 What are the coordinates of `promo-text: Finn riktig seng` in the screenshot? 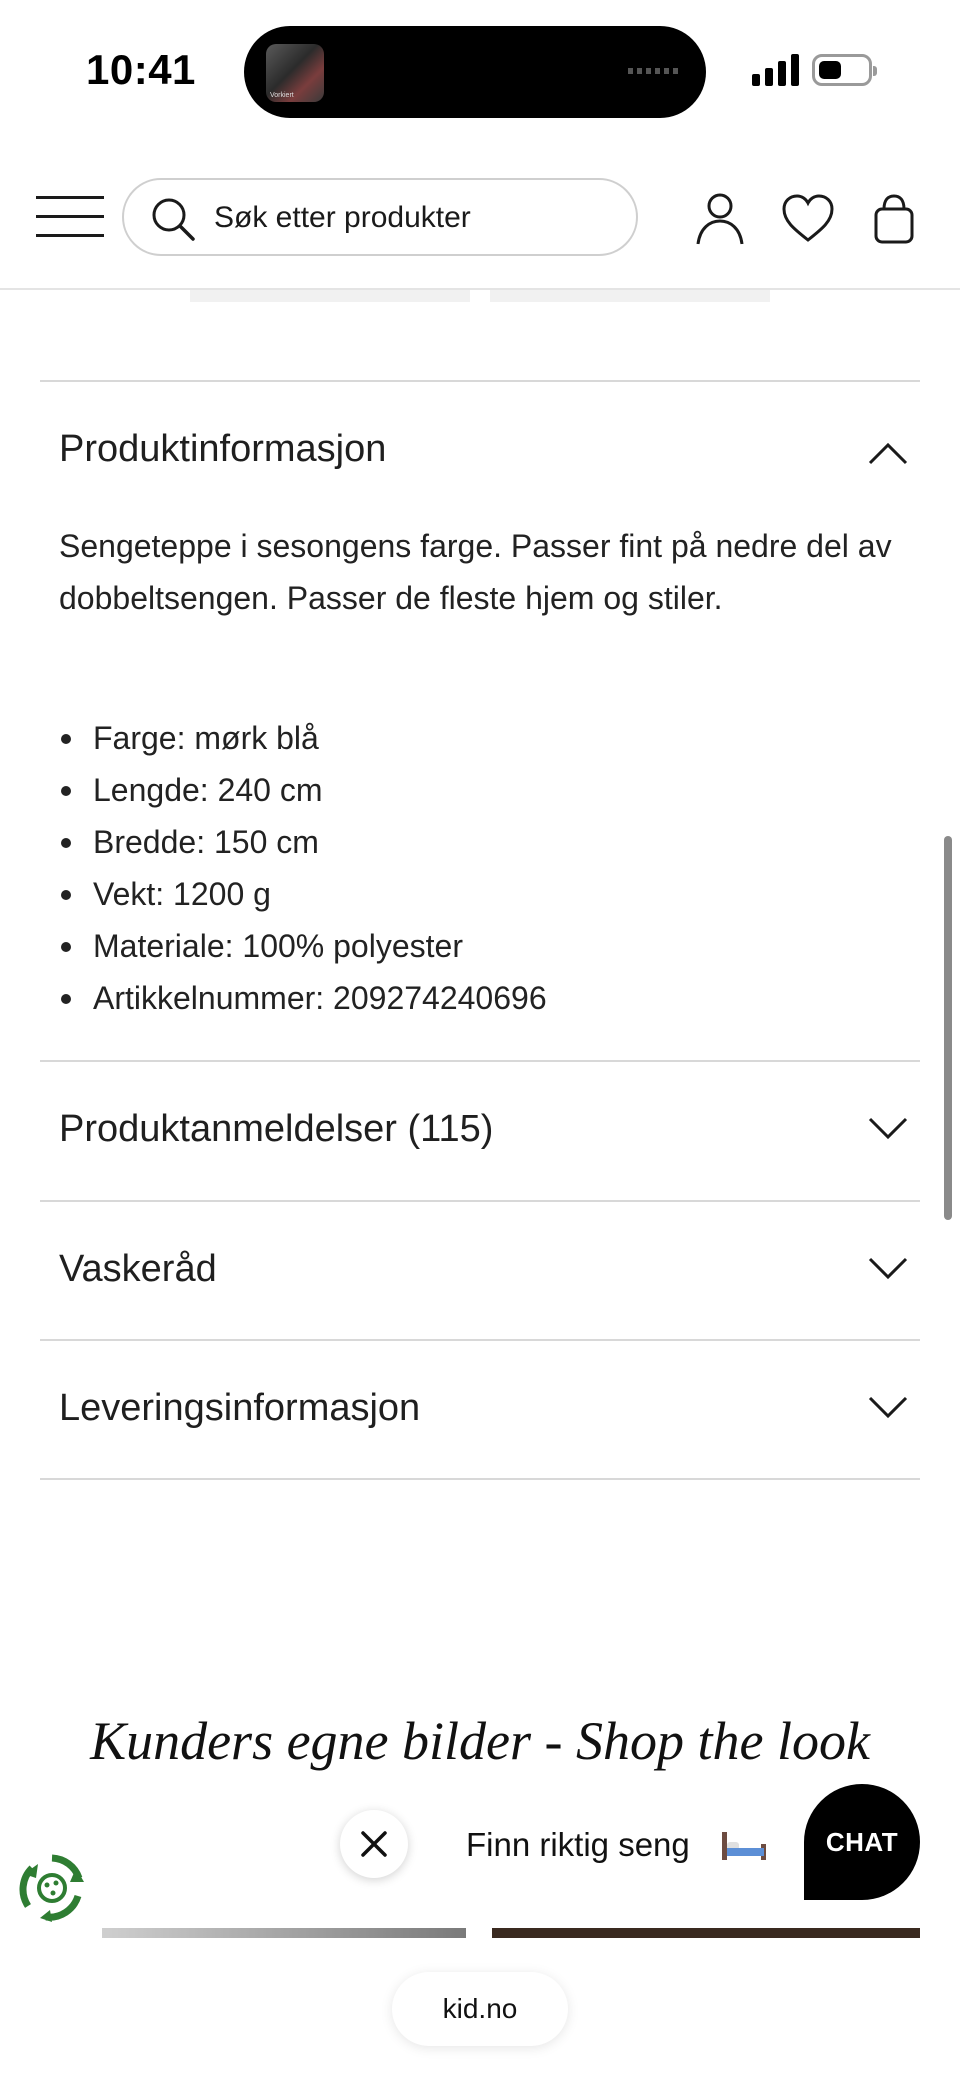 It's located at (578, 1844).